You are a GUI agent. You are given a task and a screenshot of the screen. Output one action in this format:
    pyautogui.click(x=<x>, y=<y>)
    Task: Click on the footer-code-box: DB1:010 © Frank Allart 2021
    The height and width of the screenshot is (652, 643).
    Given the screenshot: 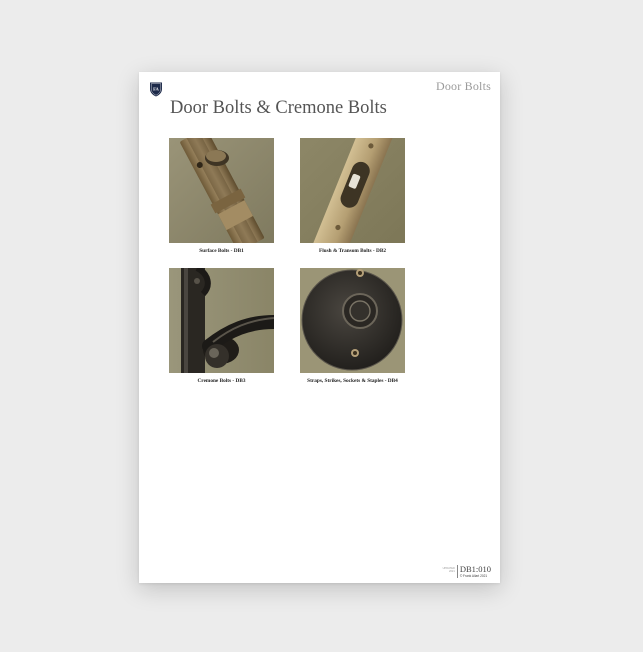 What is the action you would take?
    pyautogui.click(x=473, y=571)
    